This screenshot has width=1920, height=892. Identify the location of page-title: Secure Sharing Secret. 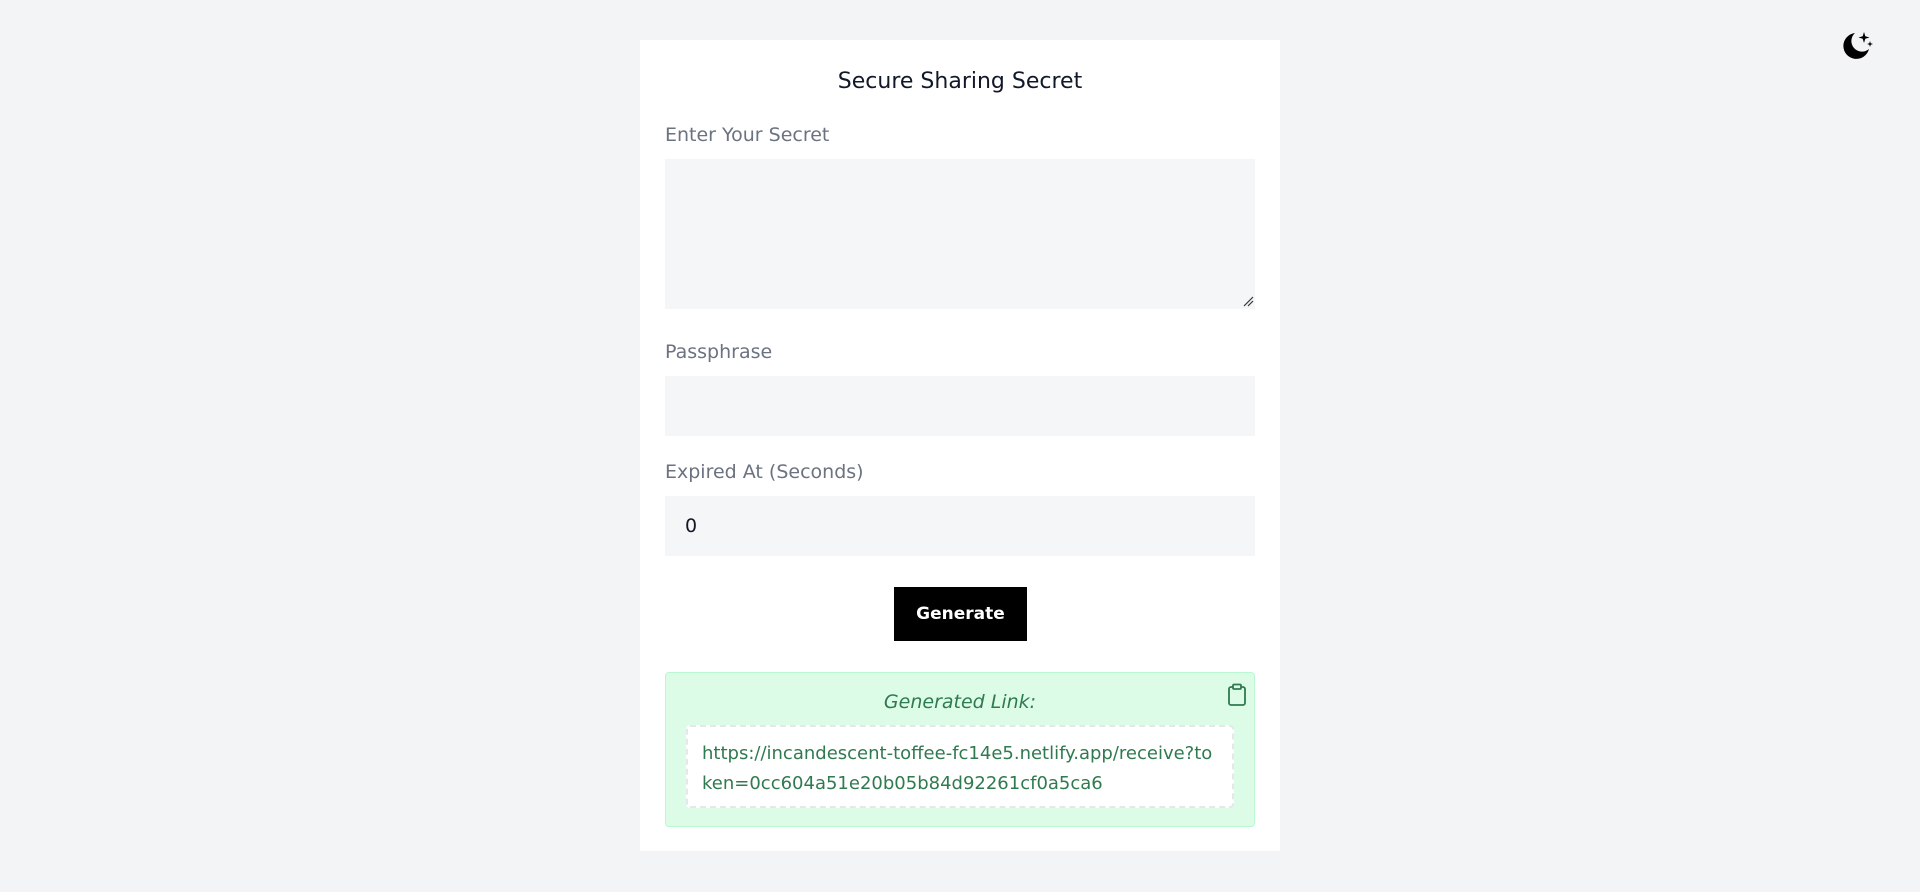
(960, 81).